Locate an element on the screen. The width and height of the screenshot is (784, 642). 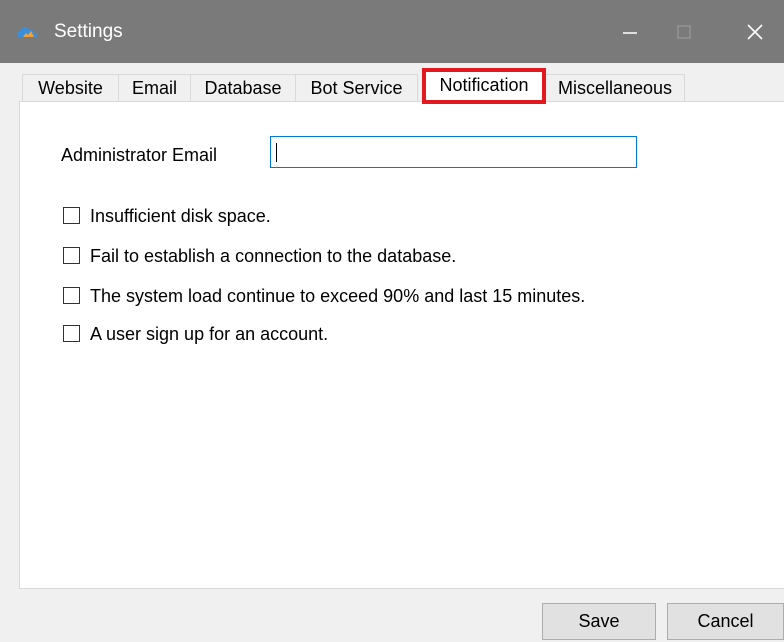
minimize-icon is located at coordinates (630, 33).